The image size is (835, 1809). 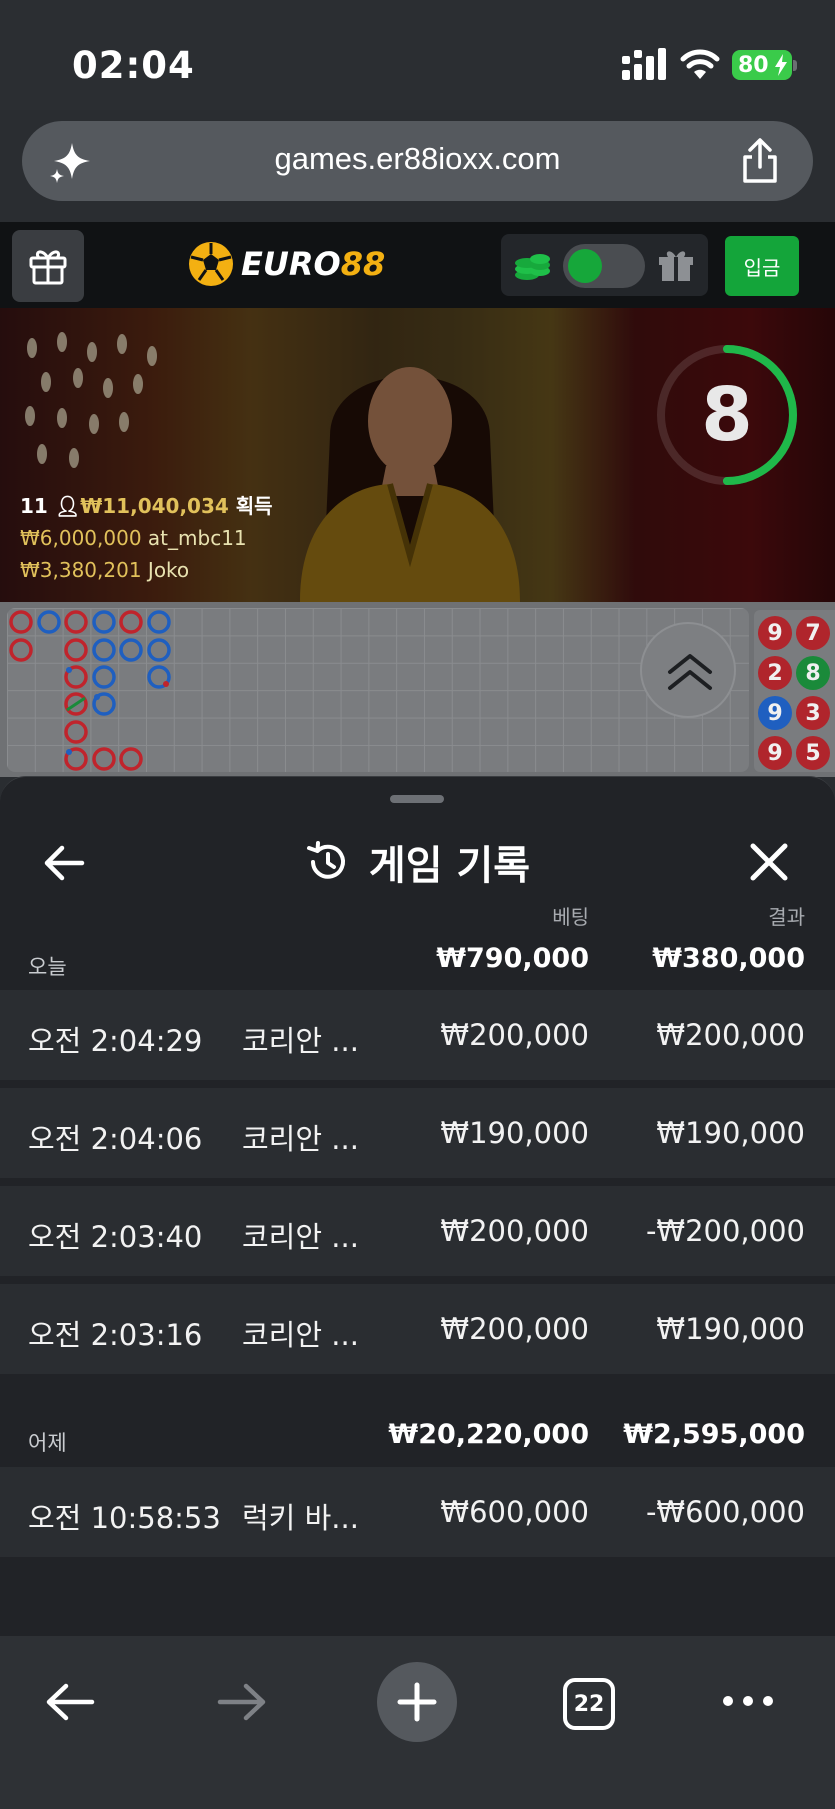 I want to click on share-icon, so click(x=760, y=161).